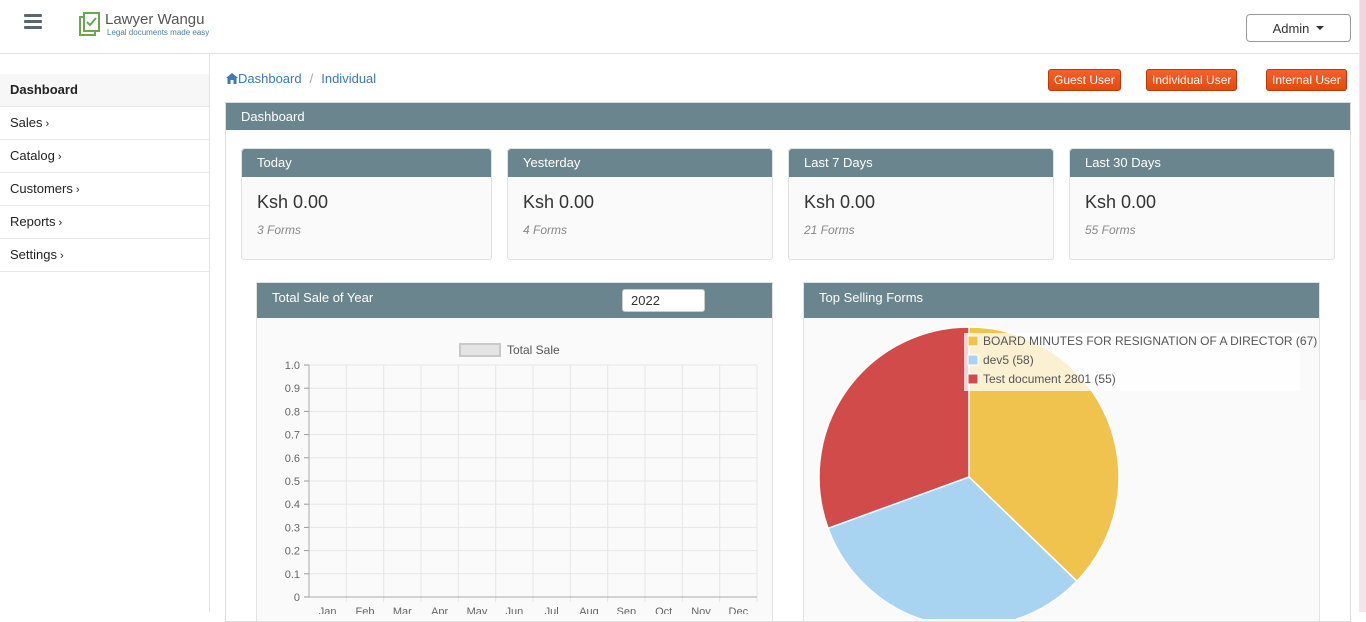 Image resolution: width=1366 pixels, height=622 pixels. Describe the element at coordinates (33, 254) in the screenshot. I see `sidebar-item-label: Settings` at that location.